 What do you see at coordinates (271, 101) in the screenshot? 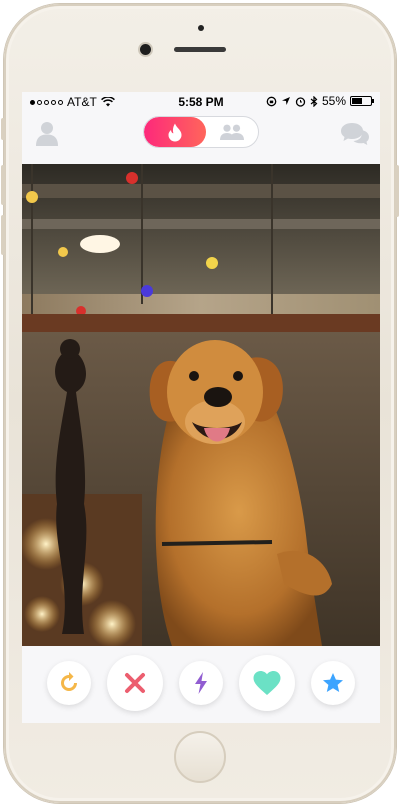
I see `rotation-lock-icon` at bounding box center [271, 101].